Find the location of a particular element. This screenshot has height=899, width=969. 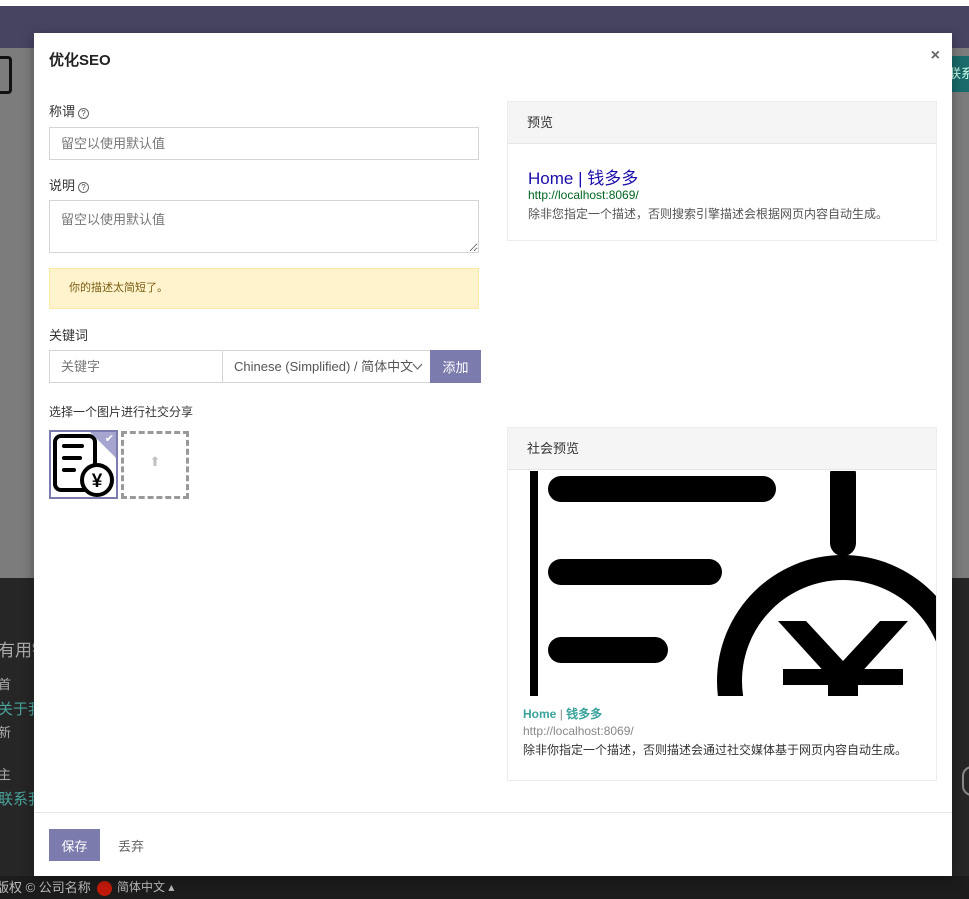

social-image-option: ¥ ✔ is located at coordinates (83, 464).